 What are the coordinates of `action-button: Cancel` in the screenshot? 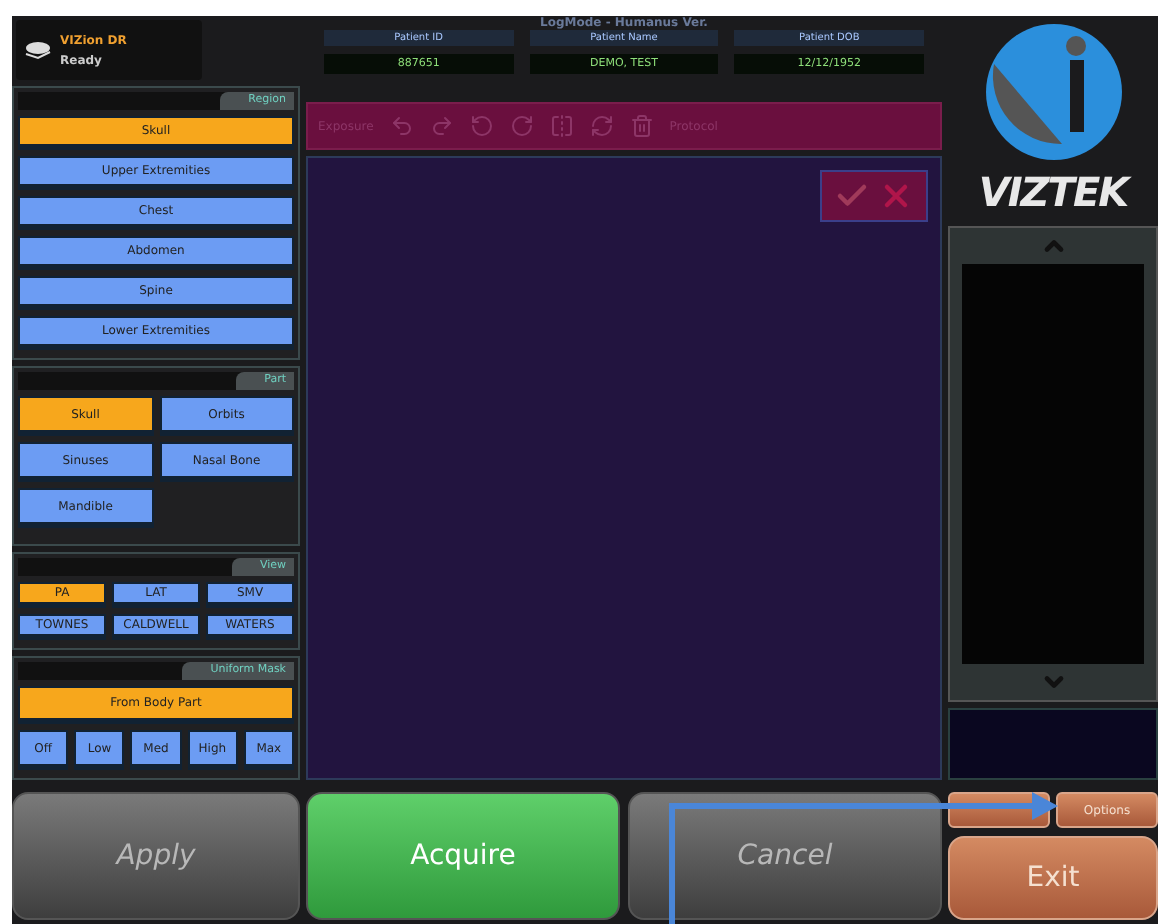 It's located at (785, 856).